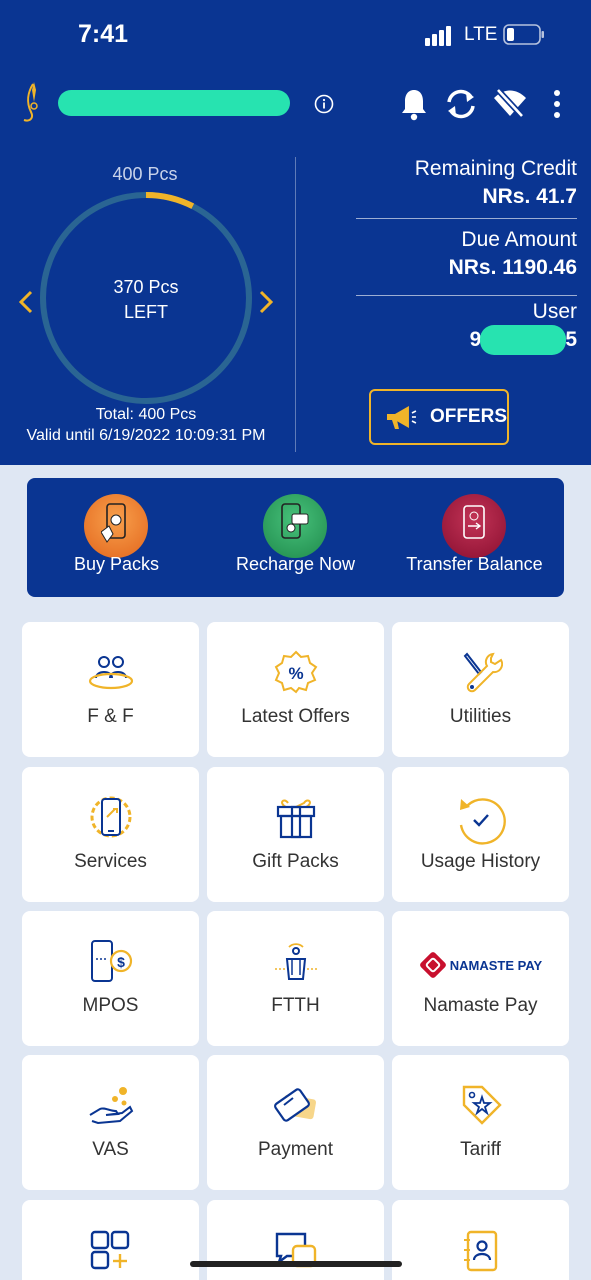 This screenshot has height=1280, width=591. What do you see at coordinates (495, 168) in the screenshot?
I see `remaining-credit-label: Remaining Credit` at bounding box center [495, 168].